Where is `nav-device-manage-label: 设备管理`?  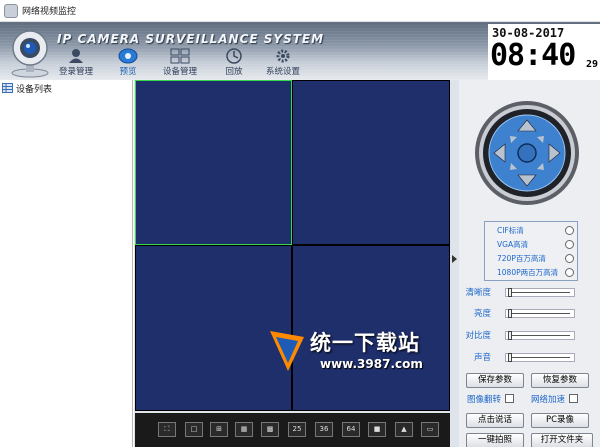 nav-device-manage-label: 设备管理 is located at coordinates (179, 72).